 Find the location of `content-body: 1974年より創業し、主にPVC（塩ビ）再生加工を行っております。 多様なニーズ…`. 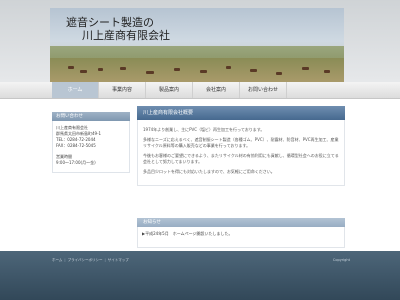

content-body: 1974年より創業し、主にPVC（塩ビ）再生加工を行っております。 多様なニーズ… is located at coordinates (241, 153).